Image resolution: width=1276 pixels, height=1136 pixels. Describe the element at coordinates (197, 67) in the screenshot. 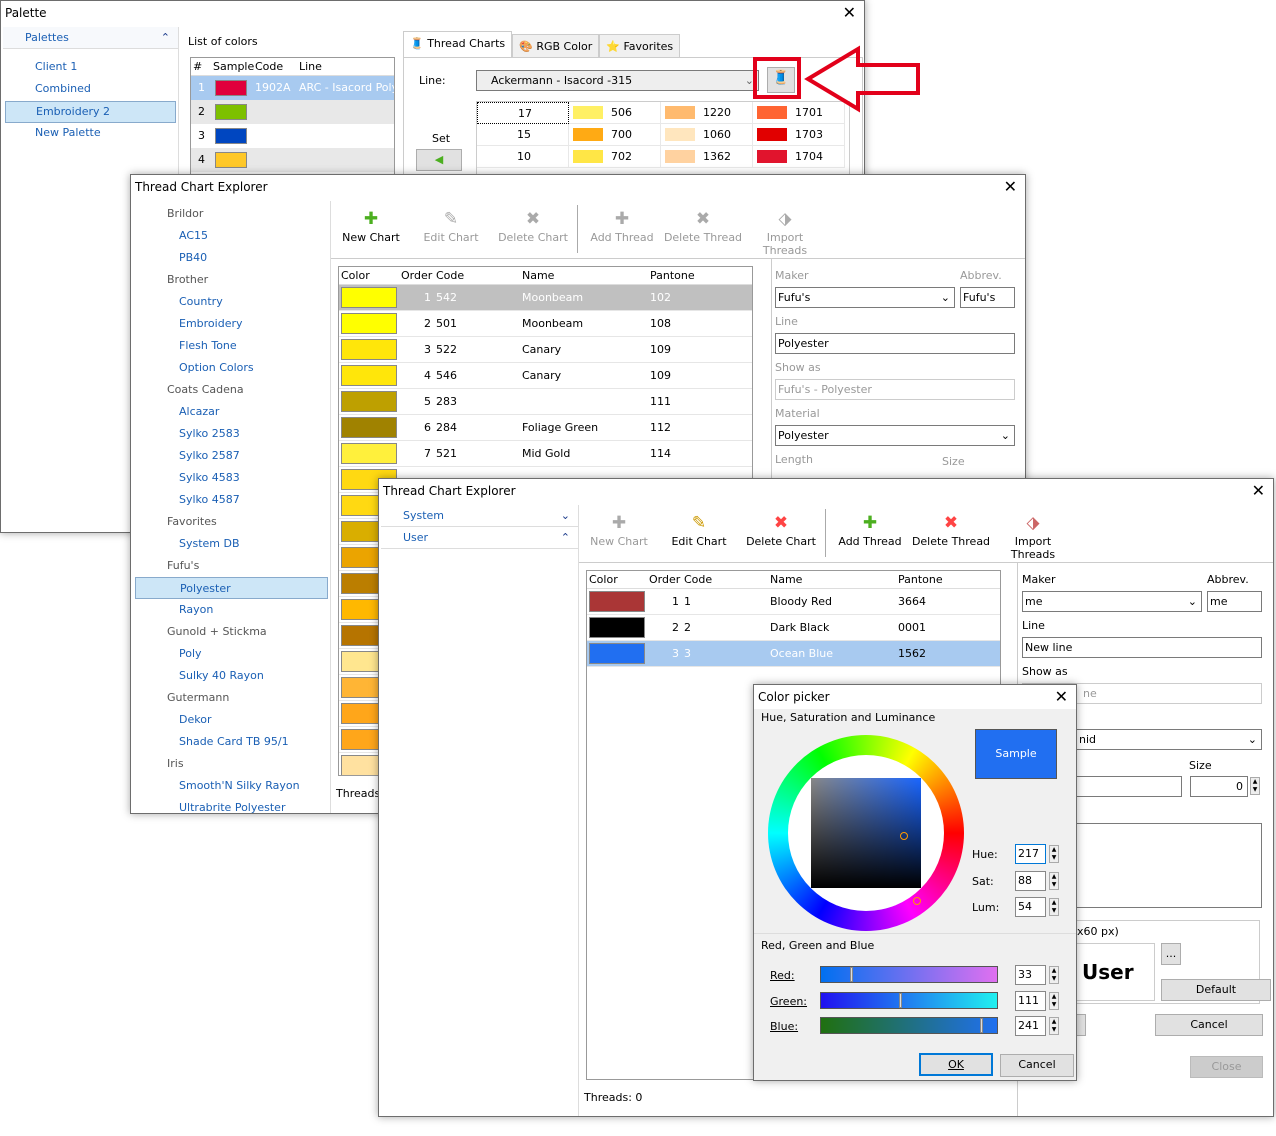

I see `column-header: #` at that location.